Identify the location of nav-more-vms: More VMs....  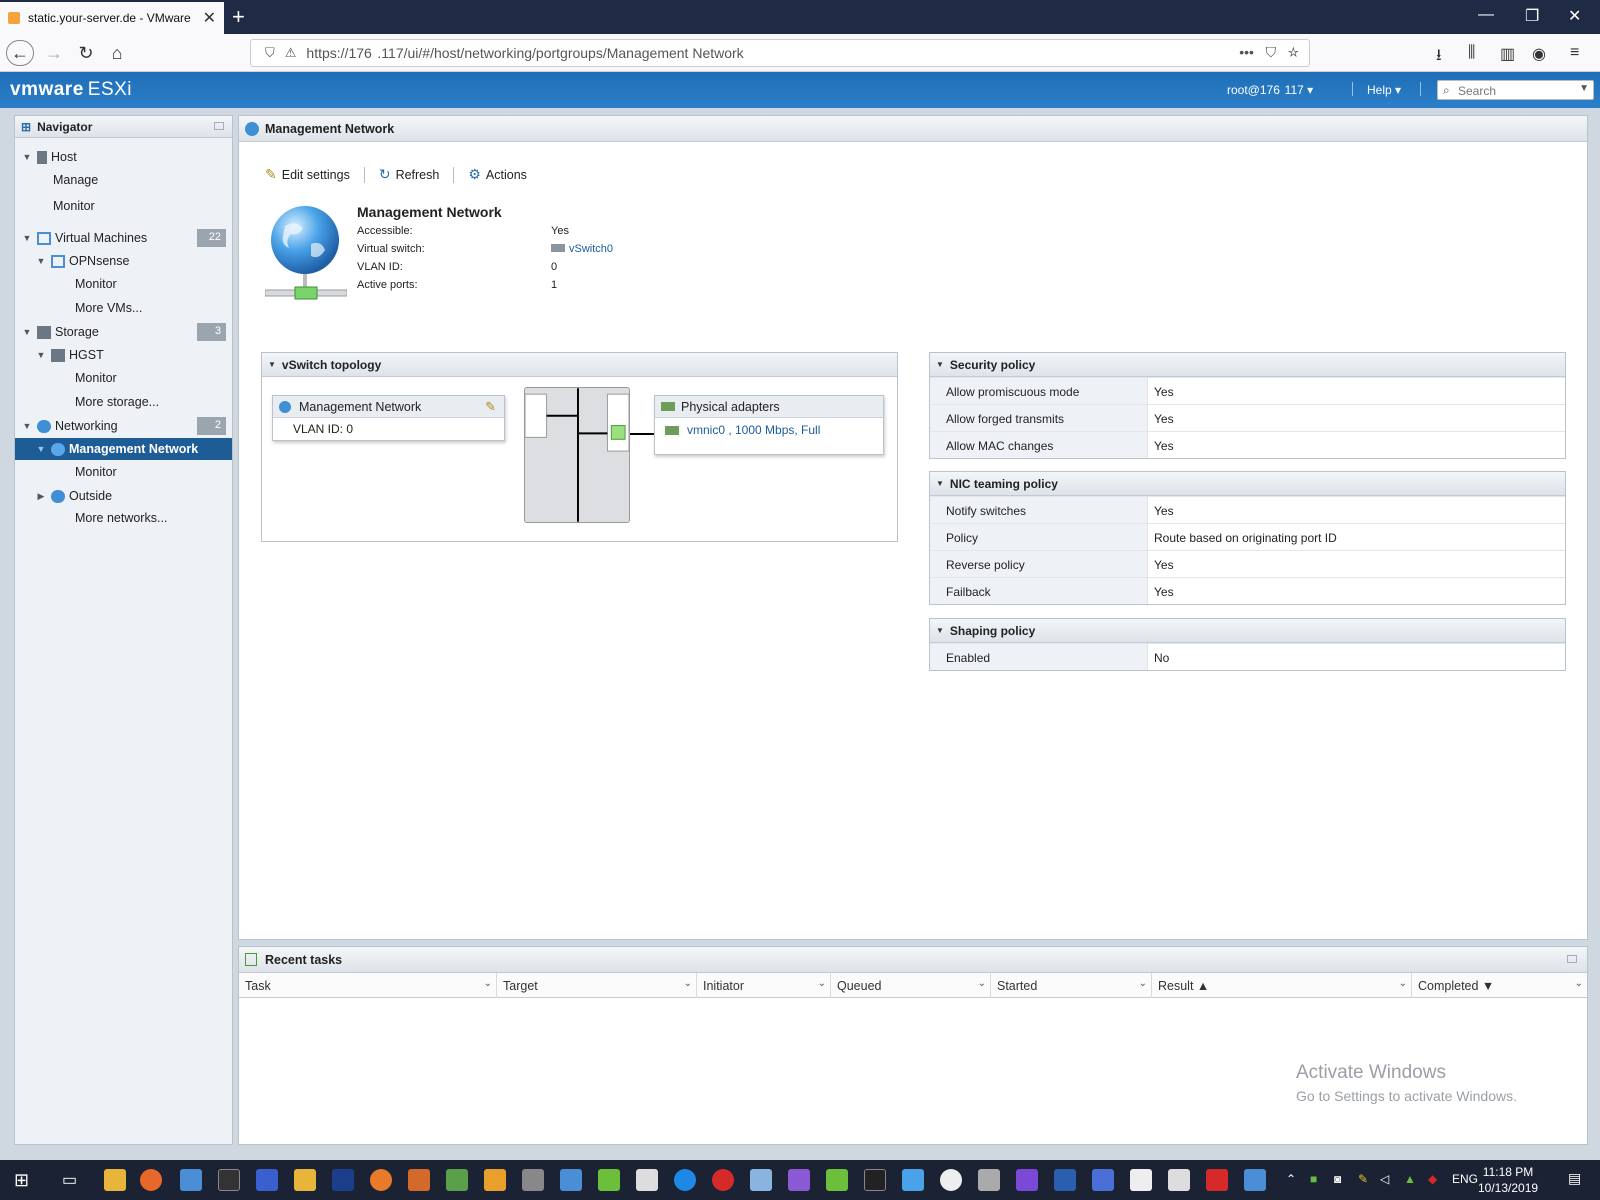
(123, 308).